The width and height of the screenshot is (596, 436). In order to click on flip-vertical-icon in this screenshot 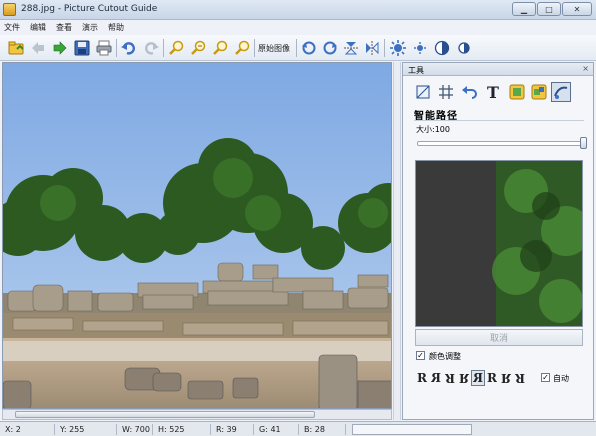, I will do `click(351, 48)`.